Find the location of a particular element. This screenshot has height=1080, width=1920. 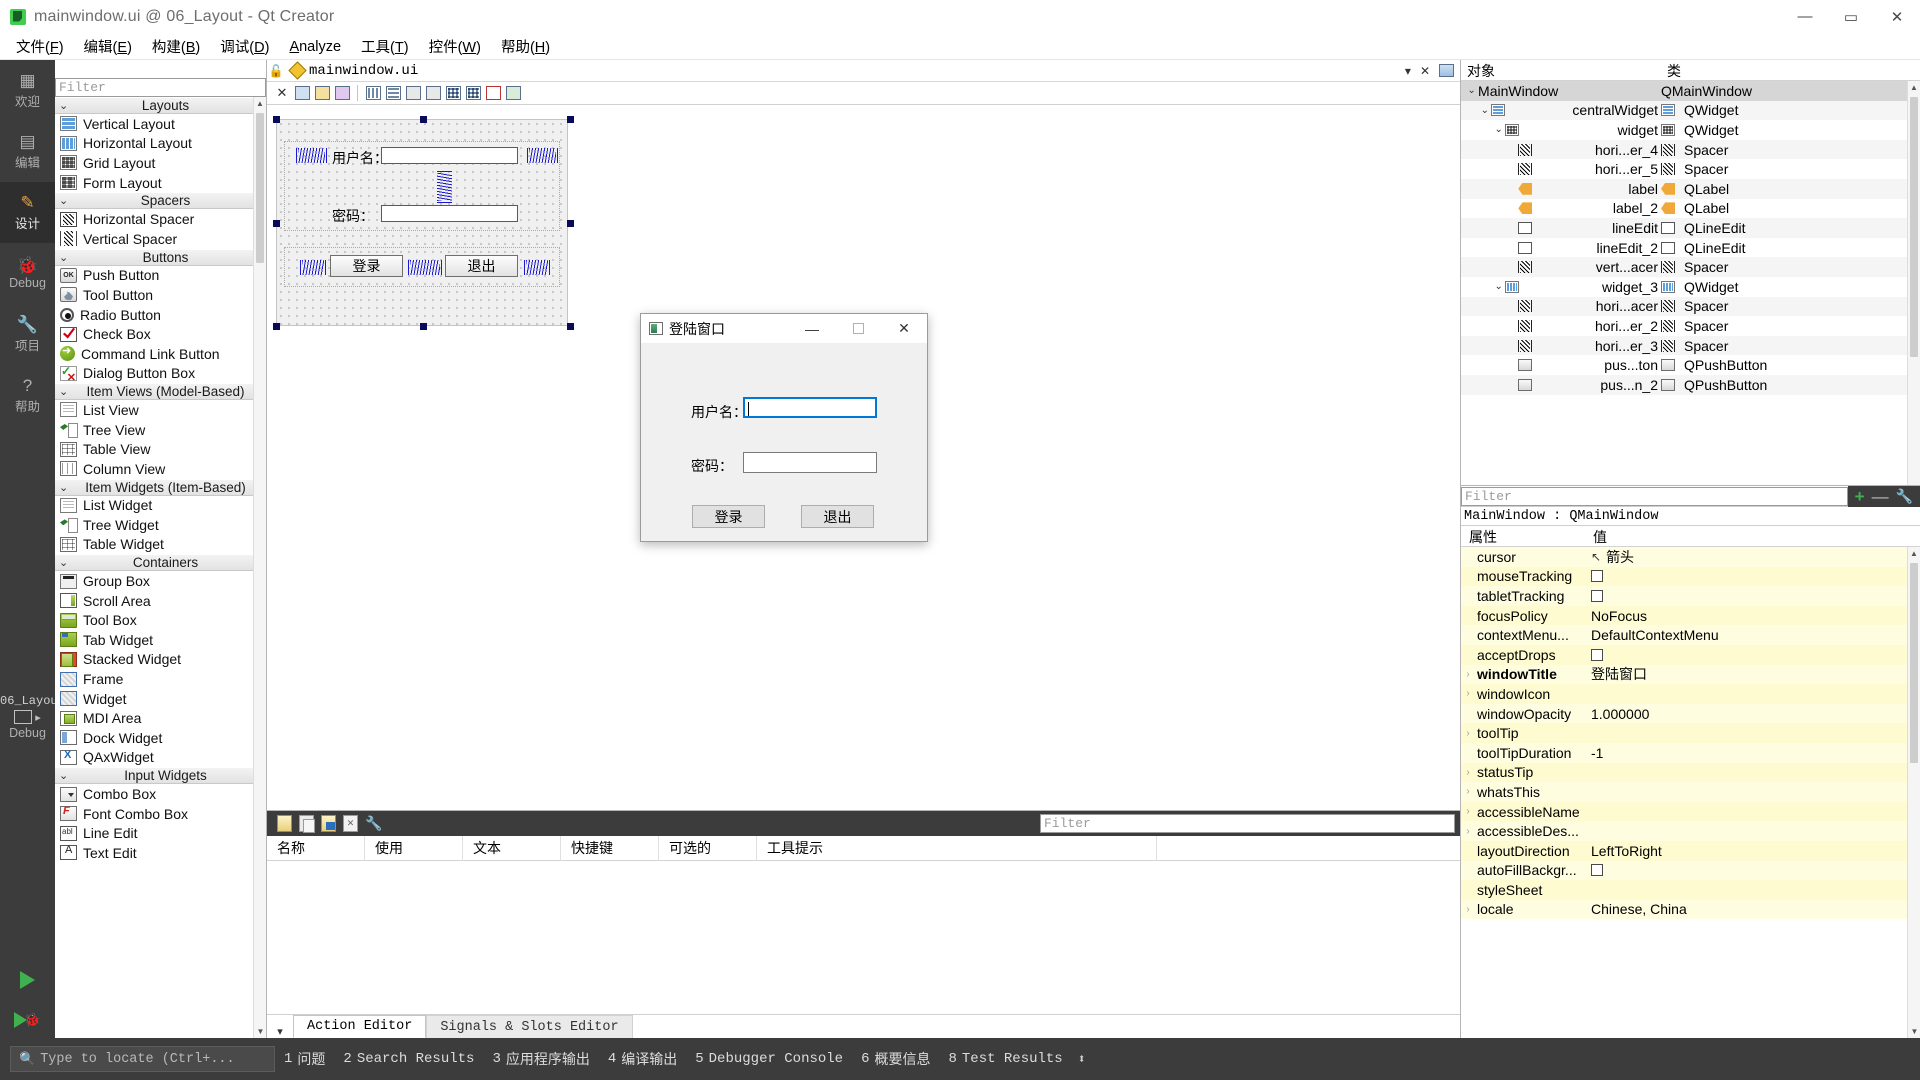

mode-question: ? 帮助 is located at coordinates (27, 395).